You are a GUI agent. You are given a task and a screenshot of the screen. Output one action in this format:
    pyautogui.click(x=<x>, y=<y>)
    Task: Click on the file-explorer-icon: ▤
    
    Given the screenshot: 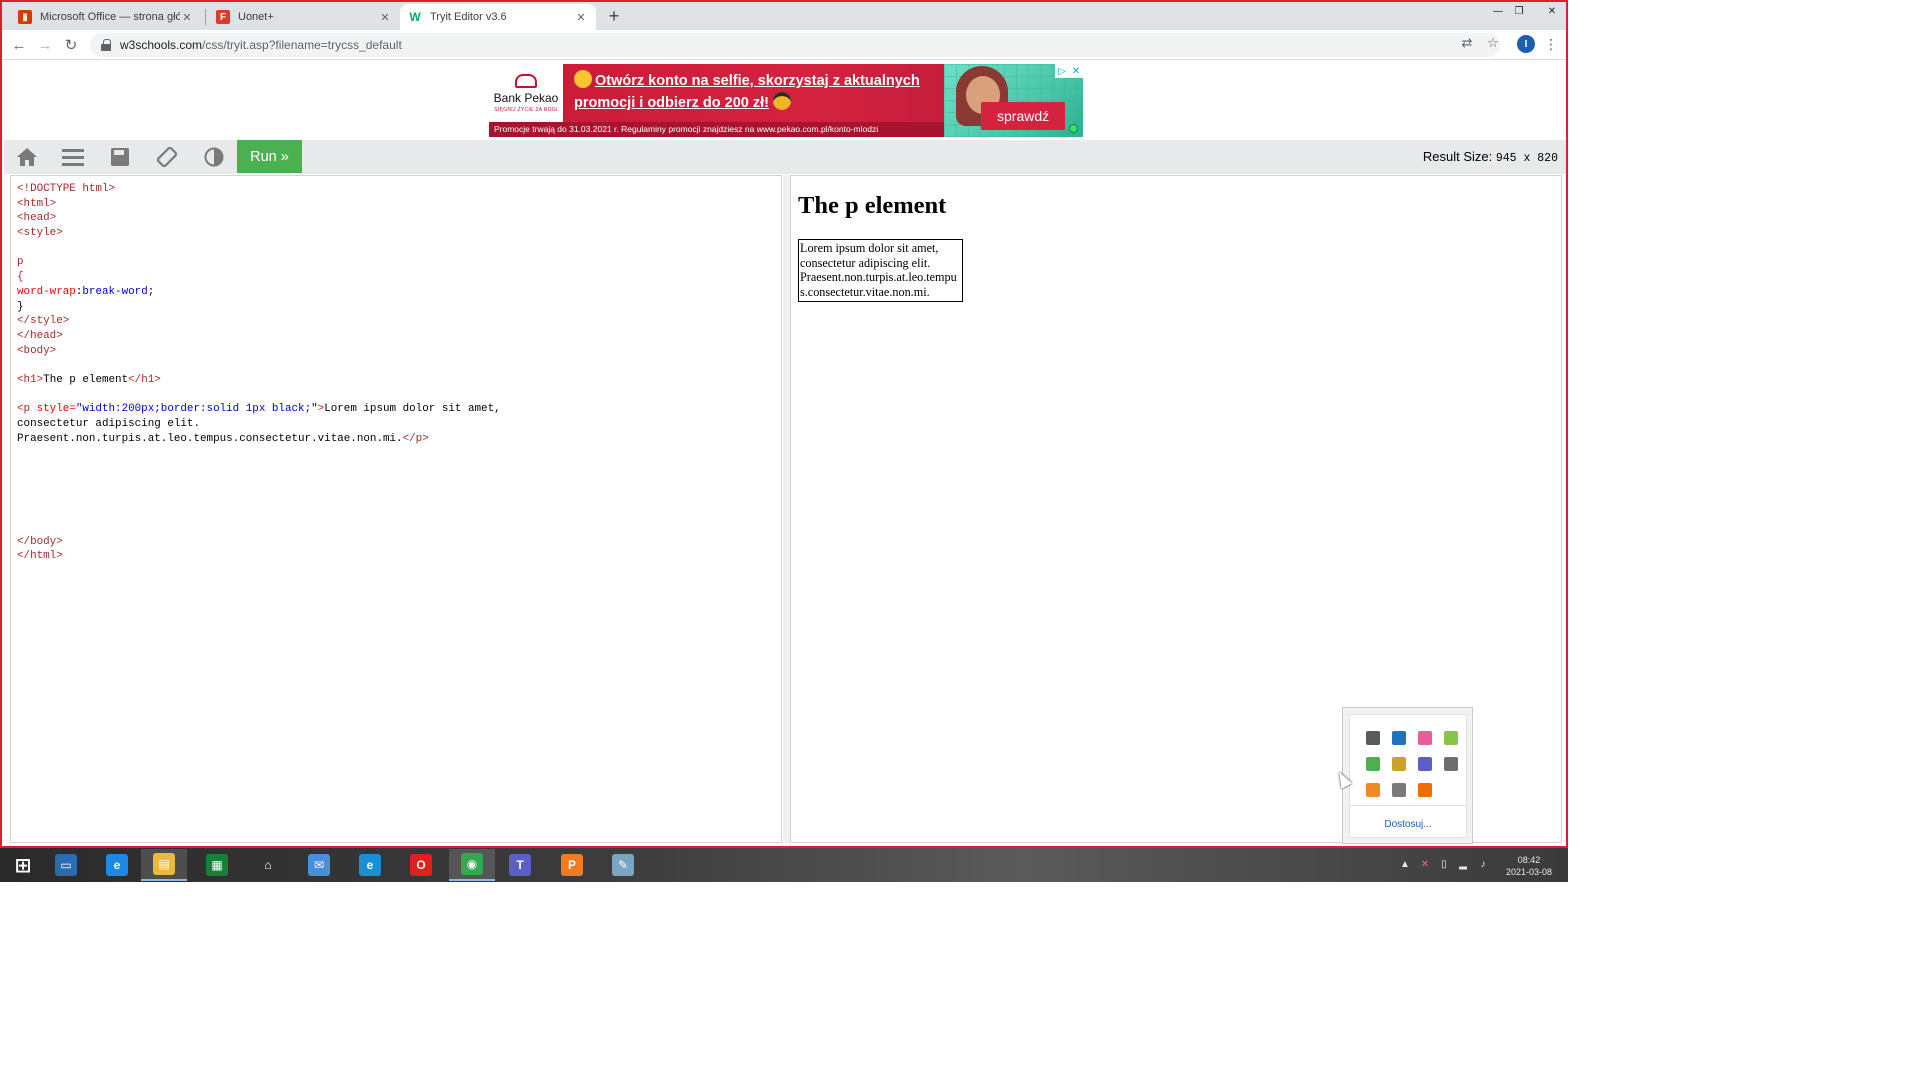 What is the action you would take?
    pyautogui.click(x=164, y=864)
    